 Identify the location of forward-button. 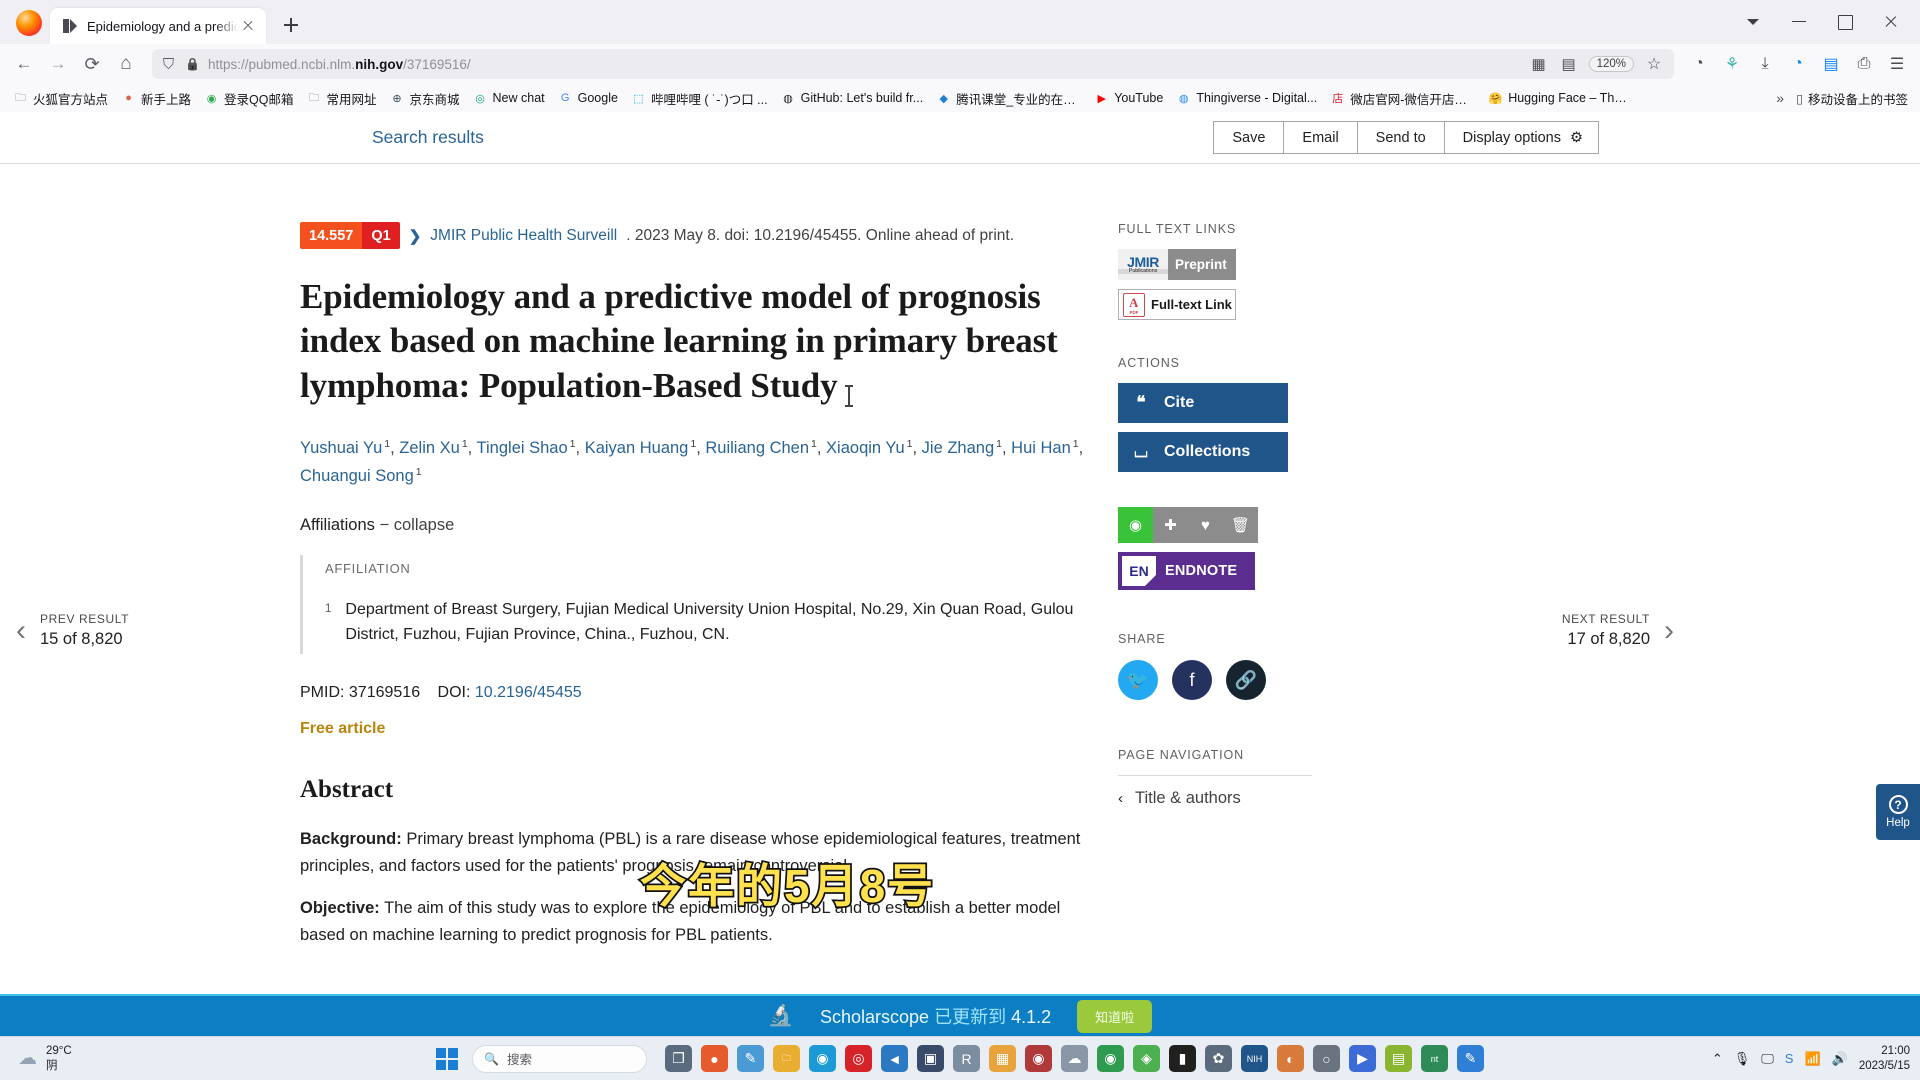
(58, 64).